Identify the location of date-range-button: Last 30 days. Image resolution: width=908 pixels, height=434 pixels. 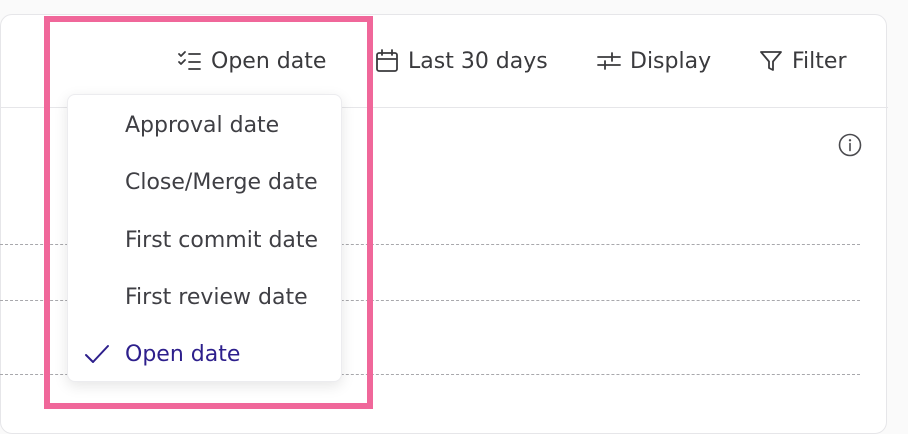
(461, 61).